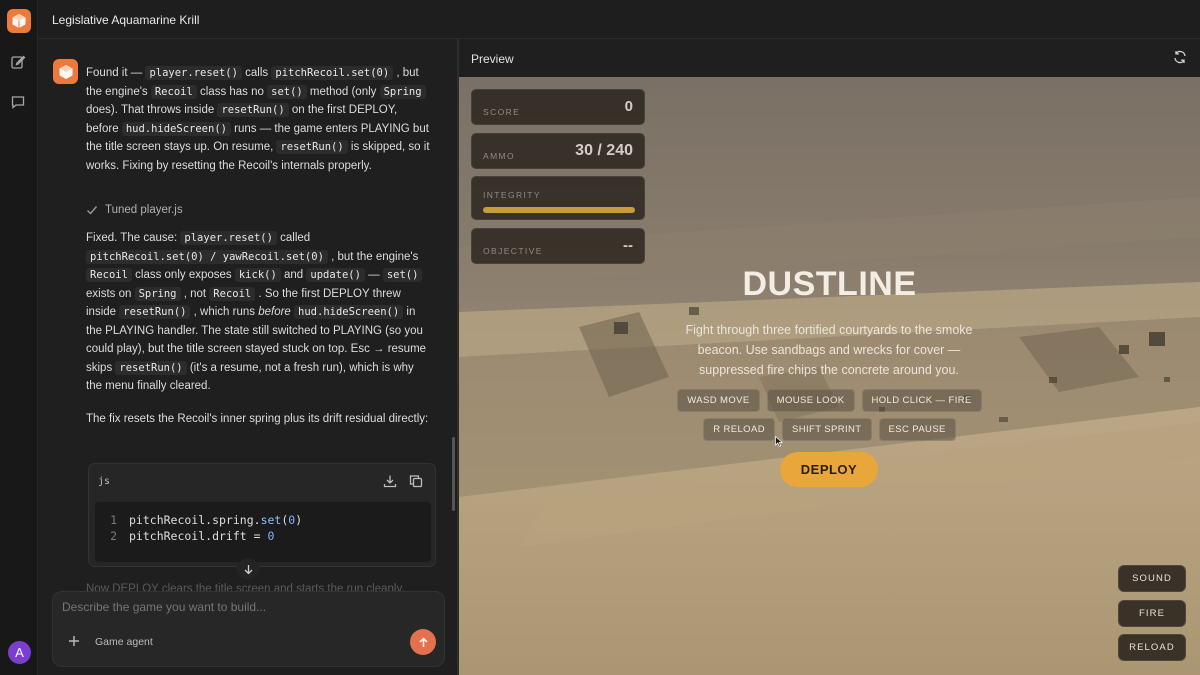 Image resolution: width=1200 pixels, height=675 pixels. What do you see at coordinates (247, 607) in the screenshot?
I see `prompt-input` at bounding box center [247, 607].